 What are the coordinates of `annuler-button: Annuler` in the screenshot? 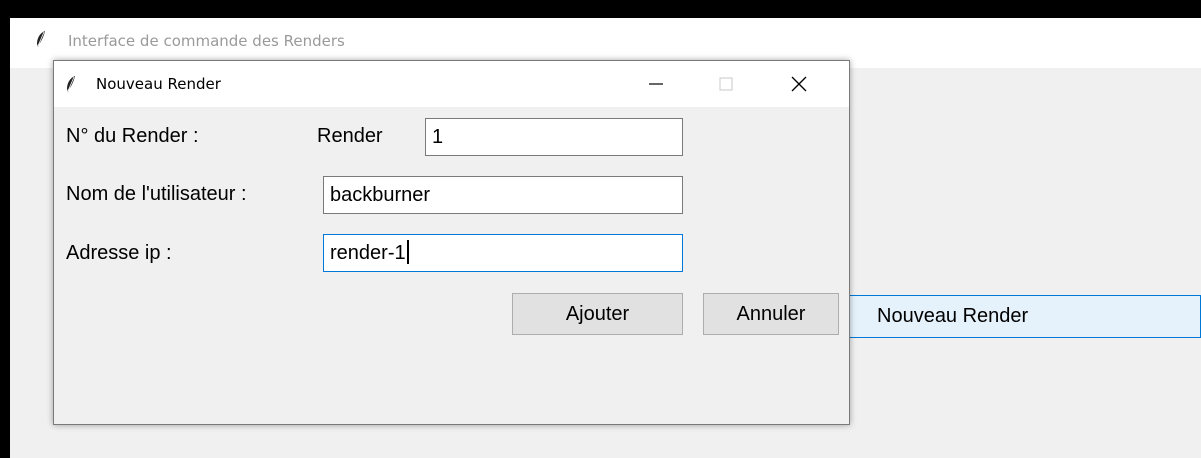 It's located at (771, 314).